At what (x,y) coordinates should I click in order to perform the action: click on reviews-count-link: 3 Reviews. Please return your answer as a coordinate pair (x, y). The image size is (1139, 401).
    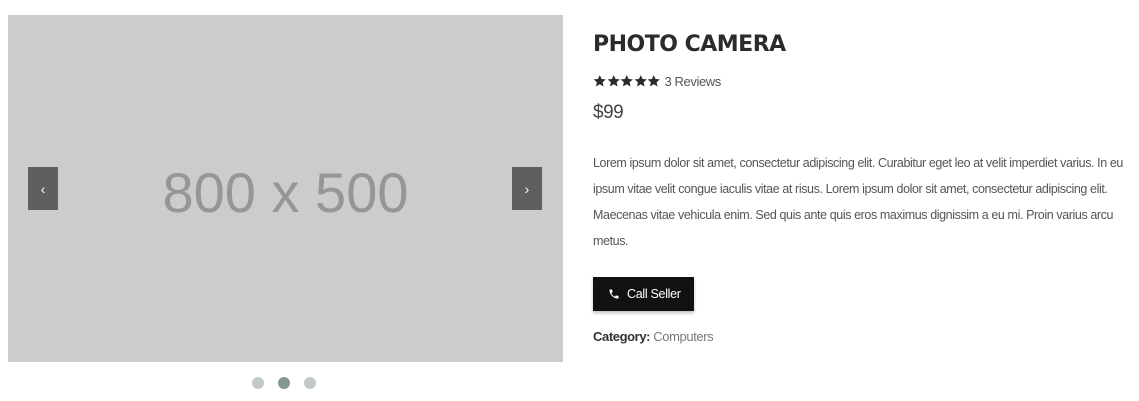
    Looking at the image, I should click on (693, 81).